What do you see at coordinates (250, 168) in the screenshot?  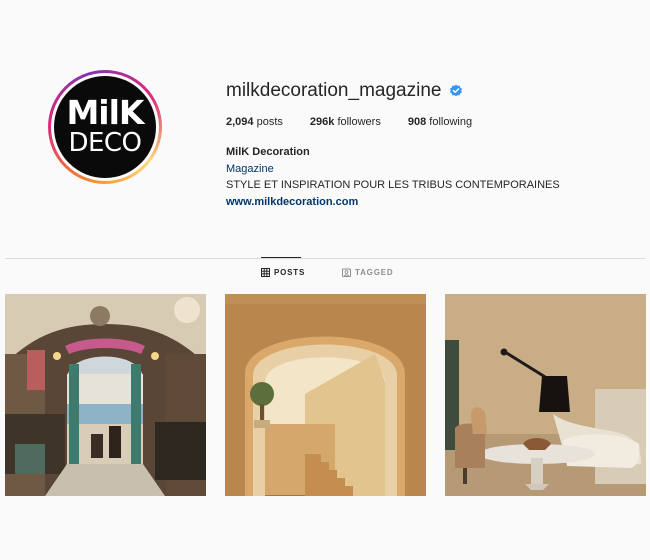 I see `profile-category: Magazine` at bounding box center [250, 168].